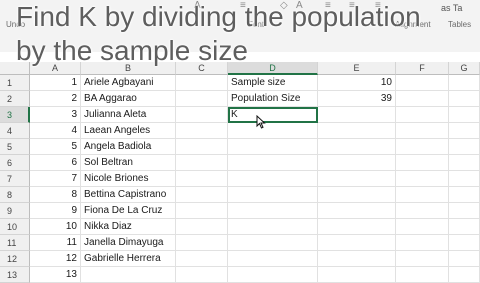 The height and width of the screenshot is (283, 480). I want to click on cell-d8, so click(273, 195).